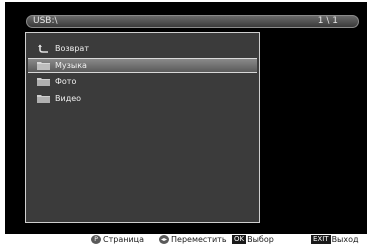 The width and height of the screenshot is (367, 245). What do you see at coordinates (327, 21) in the screenshot?
I see `page-counter: 1 \ 1` at bounding box center [327, 21].